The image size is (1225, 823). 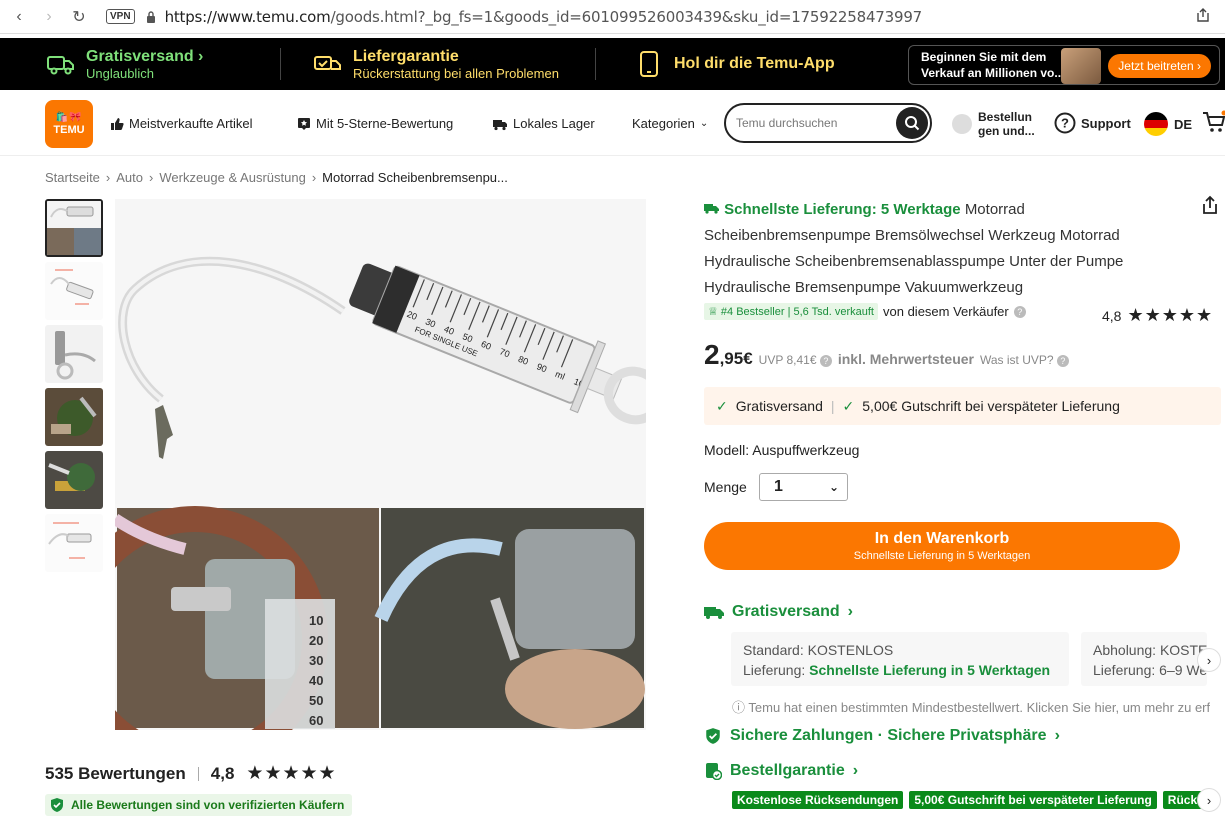 What do you see at coordinates (803, 487) in the screenshot?
I see `quantity-select: 1 ⌄` at bounding box center [803, 487].